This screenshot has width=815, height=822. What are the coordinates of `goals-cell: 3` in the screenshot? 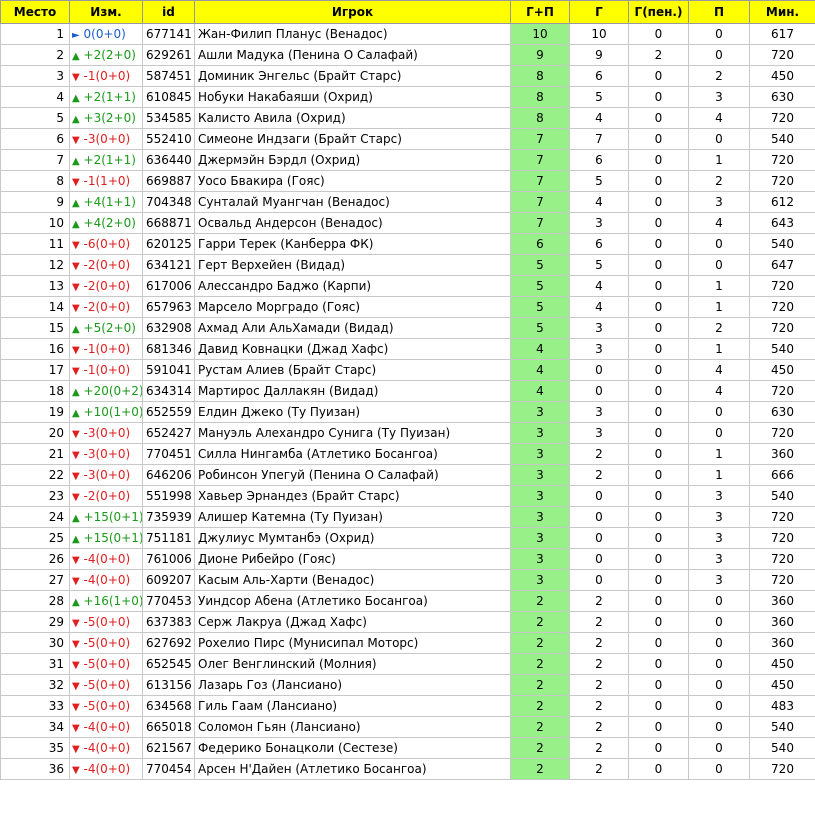 It's located at (599, 433).